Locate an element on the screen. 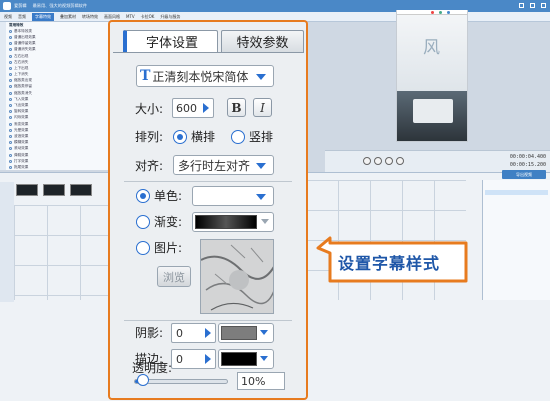  align-dropdown: 多行时左对齐 is located at coordinates (223, 165).